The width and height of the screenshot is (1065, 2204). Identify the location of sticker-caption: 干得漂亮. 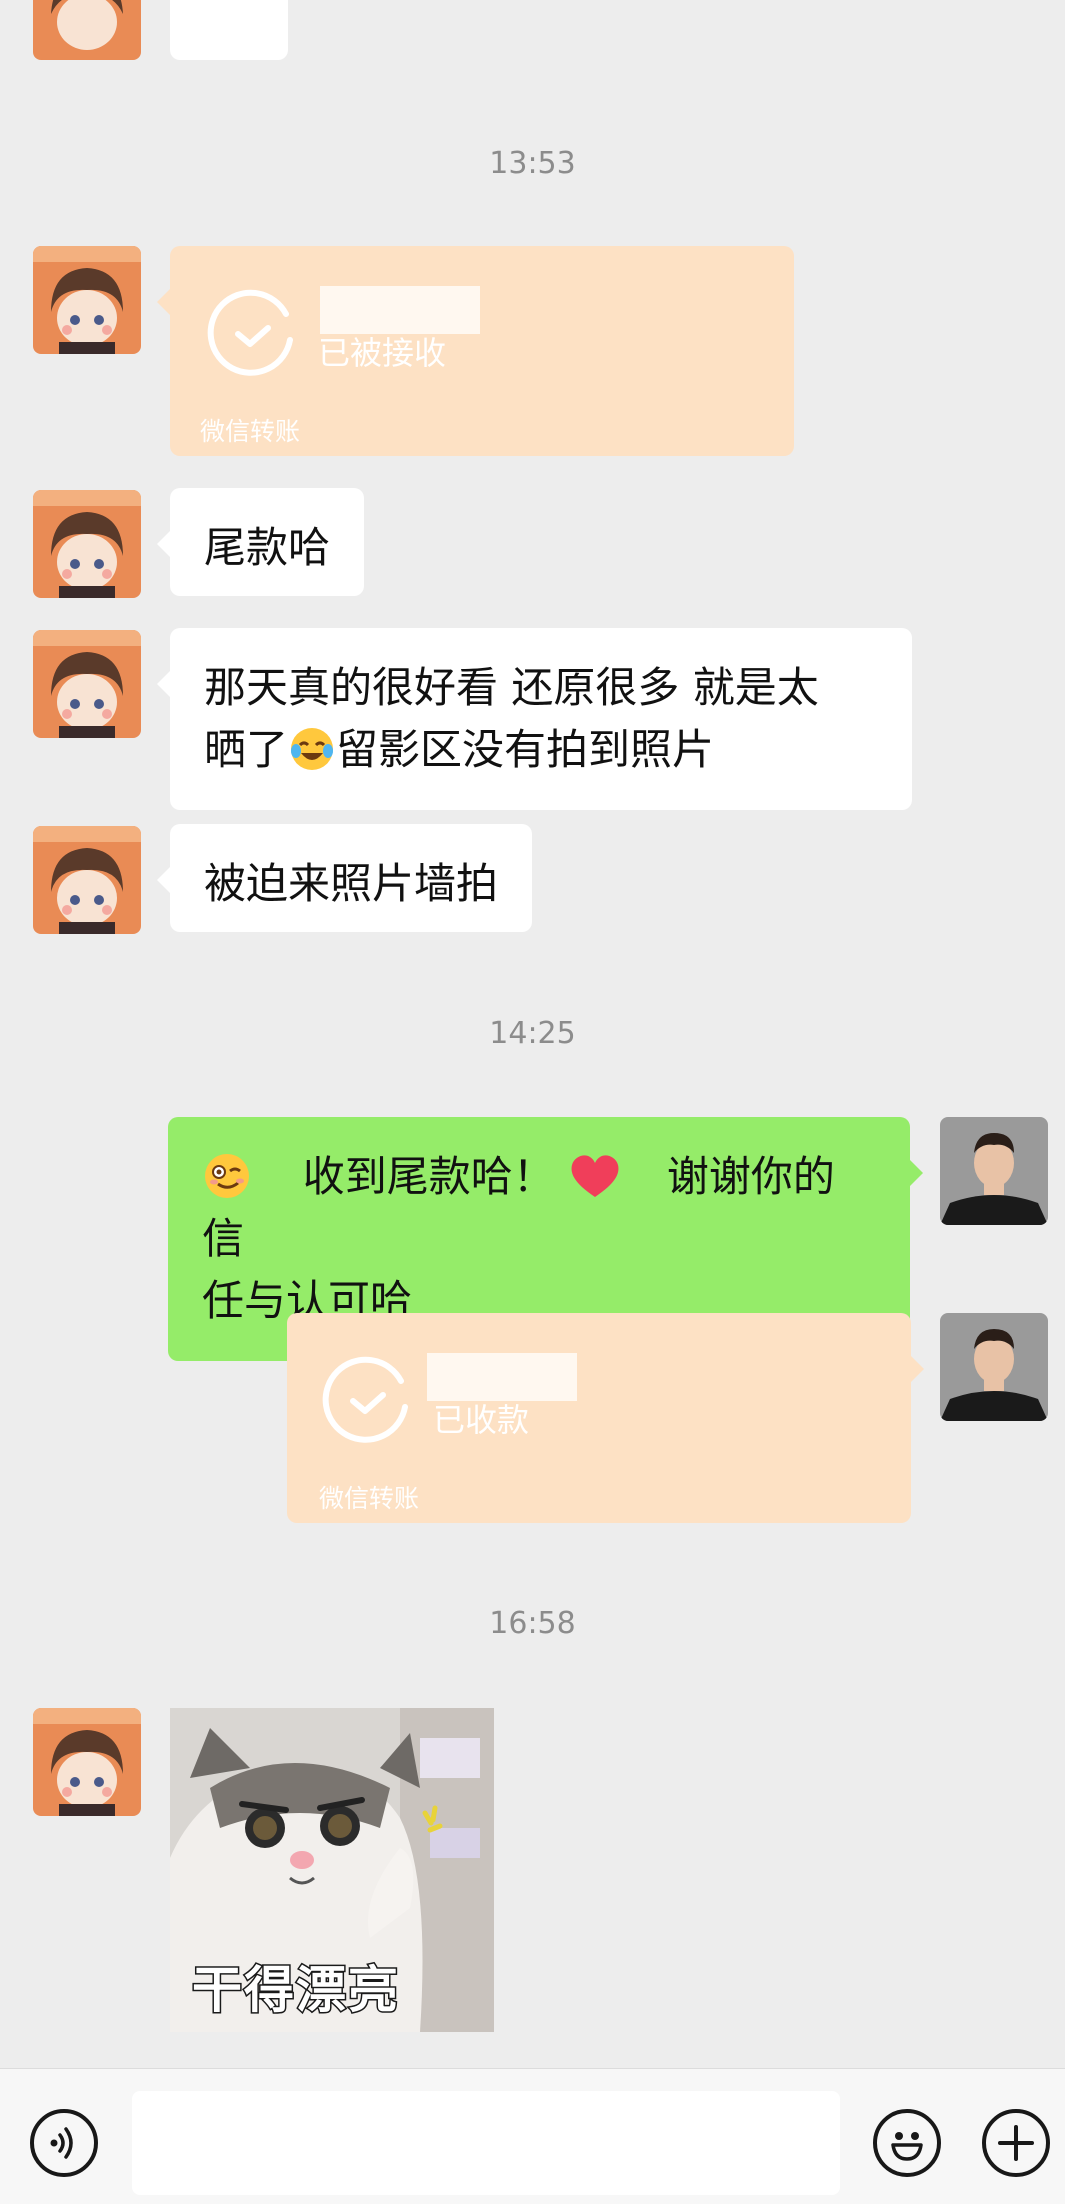
(295, 1990).